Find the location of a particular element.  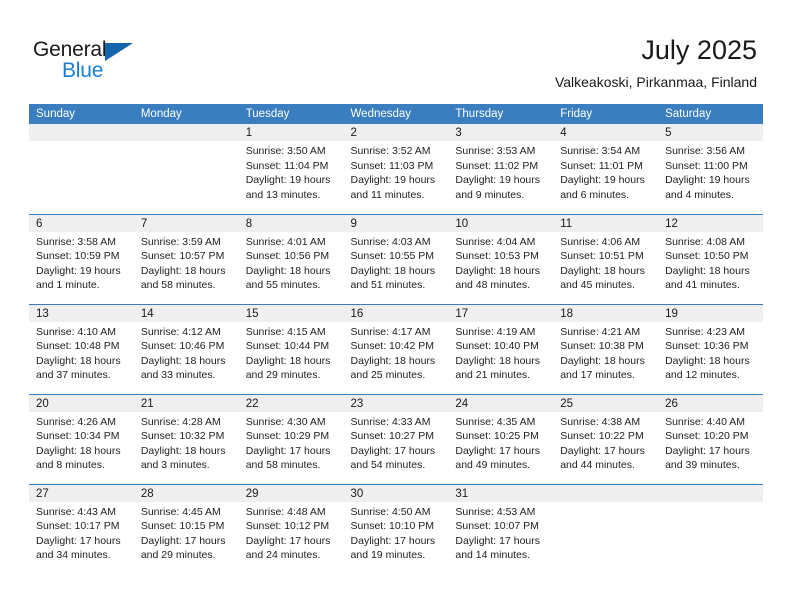

sunset-time: Sunset: 10:57 PM is located at coordinates (182, 256).